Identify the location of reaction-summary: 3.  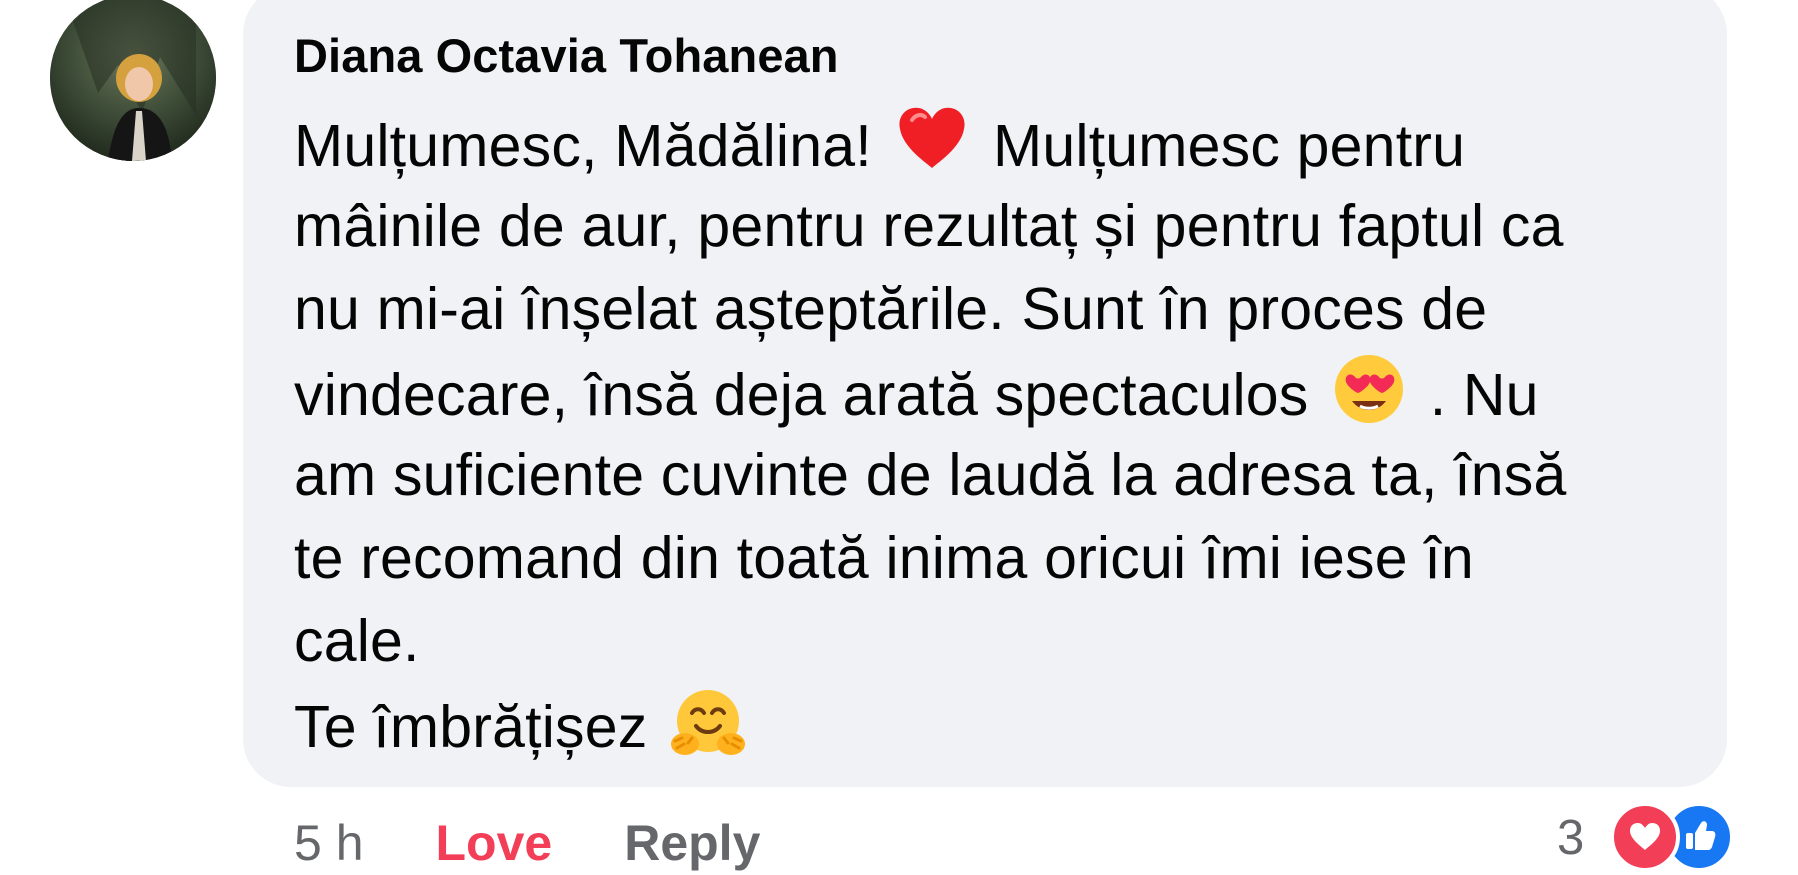
(1650, 836).